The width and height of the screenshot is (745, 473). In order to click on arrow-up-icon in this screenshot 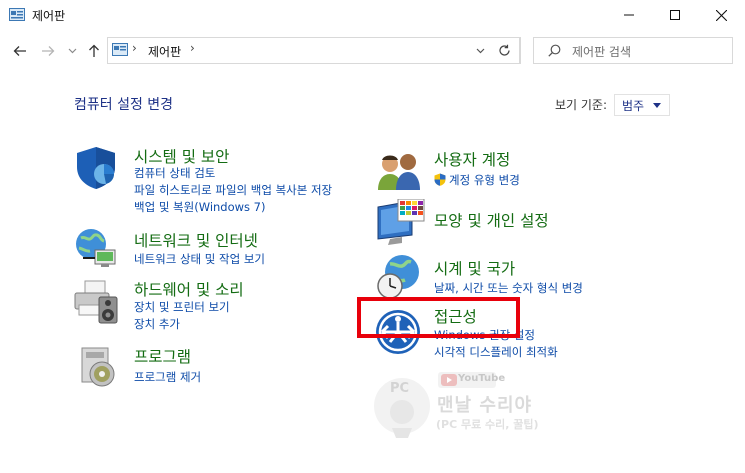, I will do `click(94, 50)`.